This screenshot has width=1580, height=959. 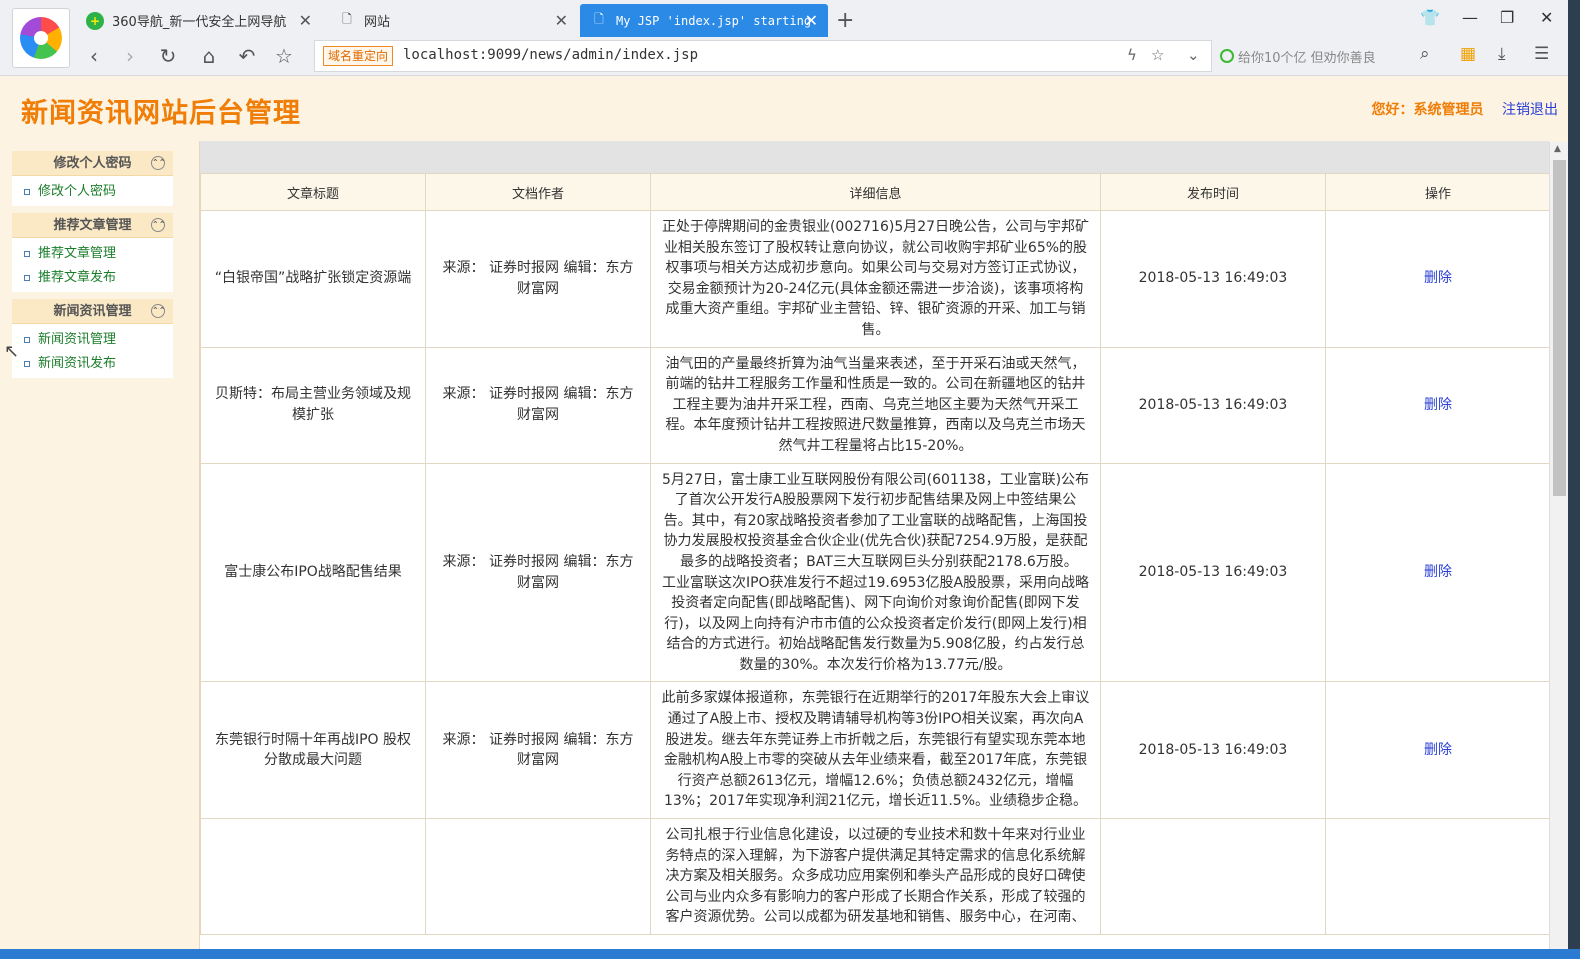 What do you see at coordinates (209, 56) in the screenshot?
I see `home-button: ⌂` at bounding box center [209, 56].